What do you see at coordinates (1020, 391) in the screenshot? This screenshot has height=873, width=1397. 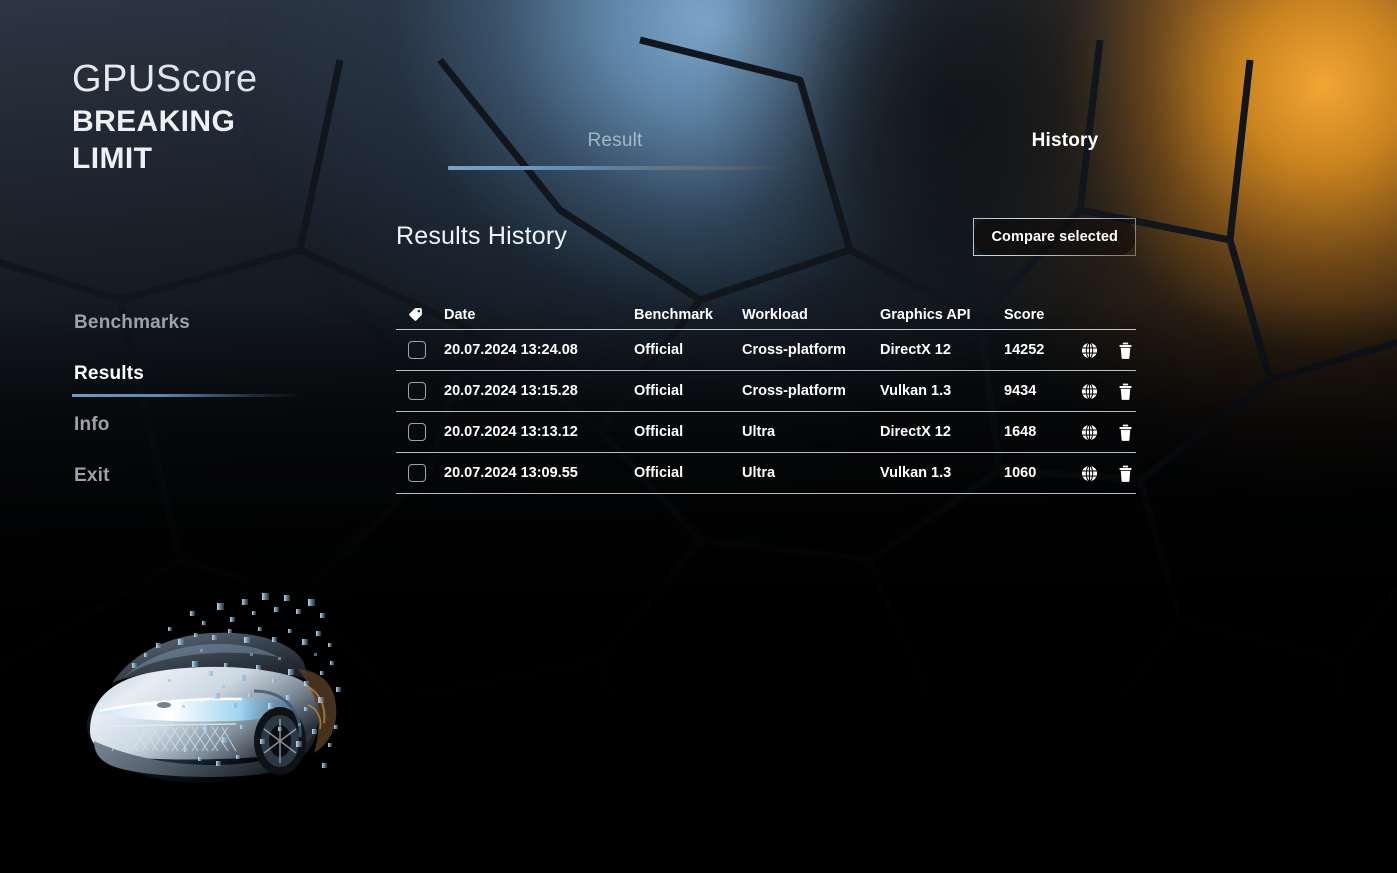 I see `row-score: 9434` at bounding box center [1020, 391].